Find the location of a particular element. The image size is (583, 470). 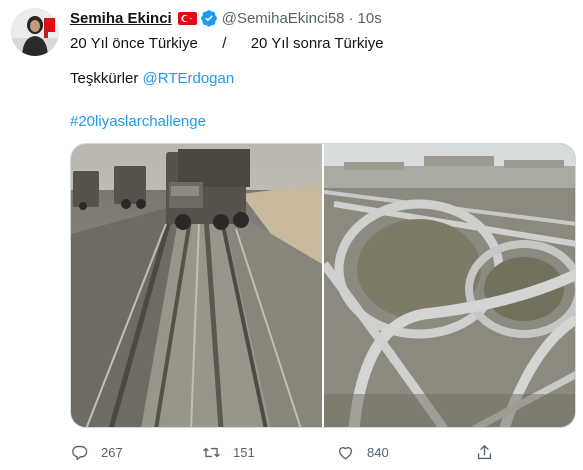

retweet-icon is located at coordinates (211, 452).